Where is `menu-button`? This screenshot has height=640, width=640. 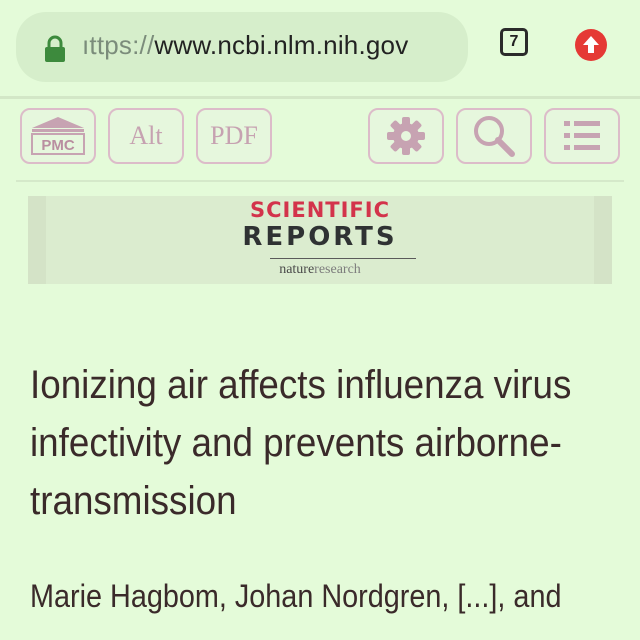
menu-button is located at coordinates (582, 136).